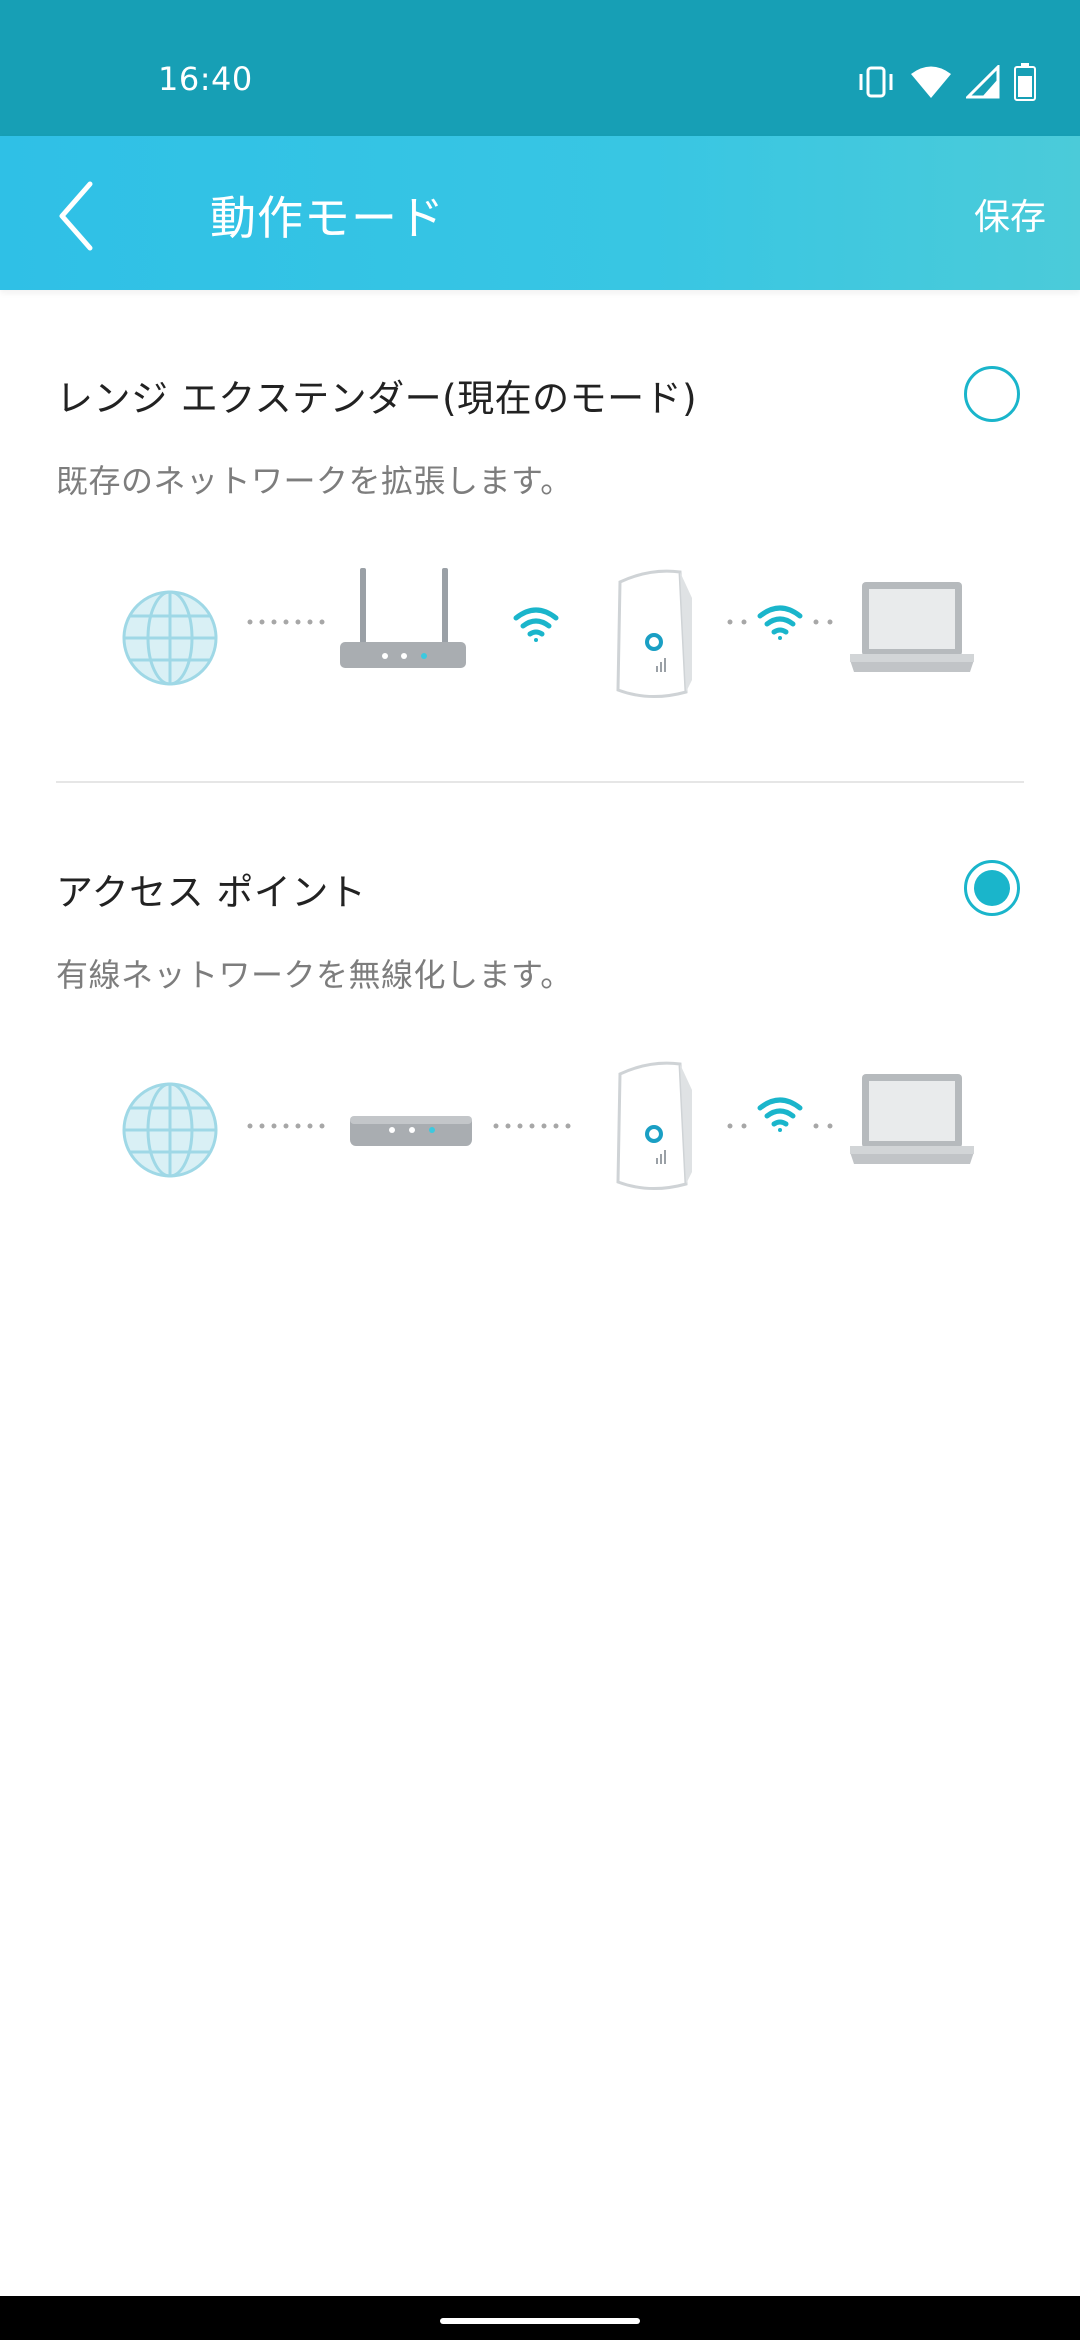 The image size is (1080, 2340). What do you see at coordinates (403, 618) in the screenshot?
I see `router-icon` at bounding box center [403, 618].